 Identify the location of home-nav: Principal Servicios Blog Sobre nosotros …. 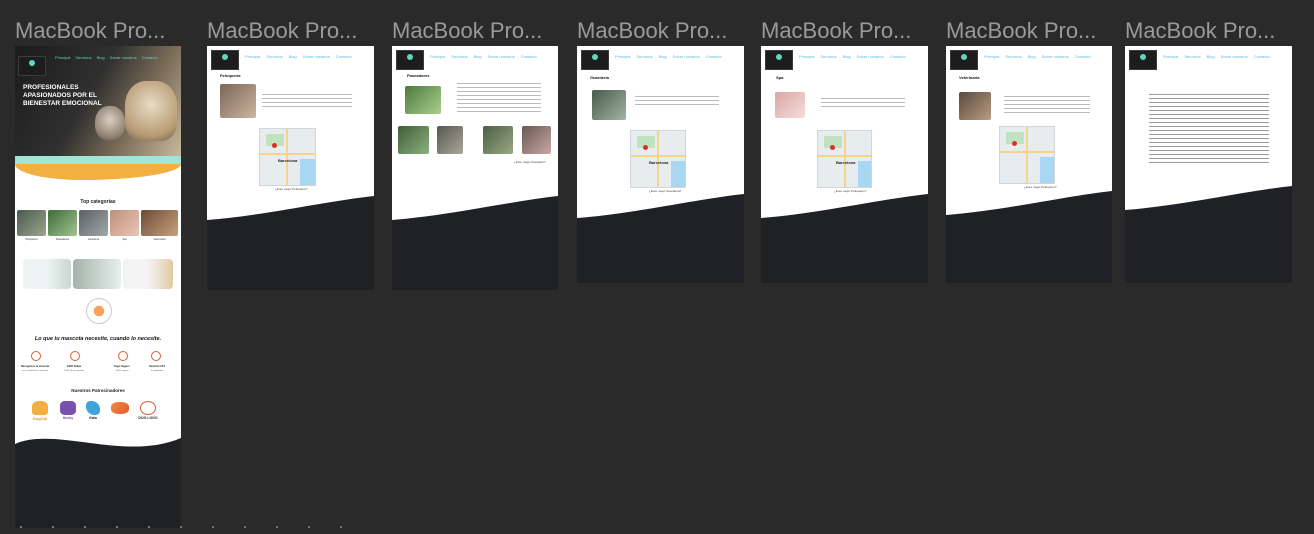
(106, 57).